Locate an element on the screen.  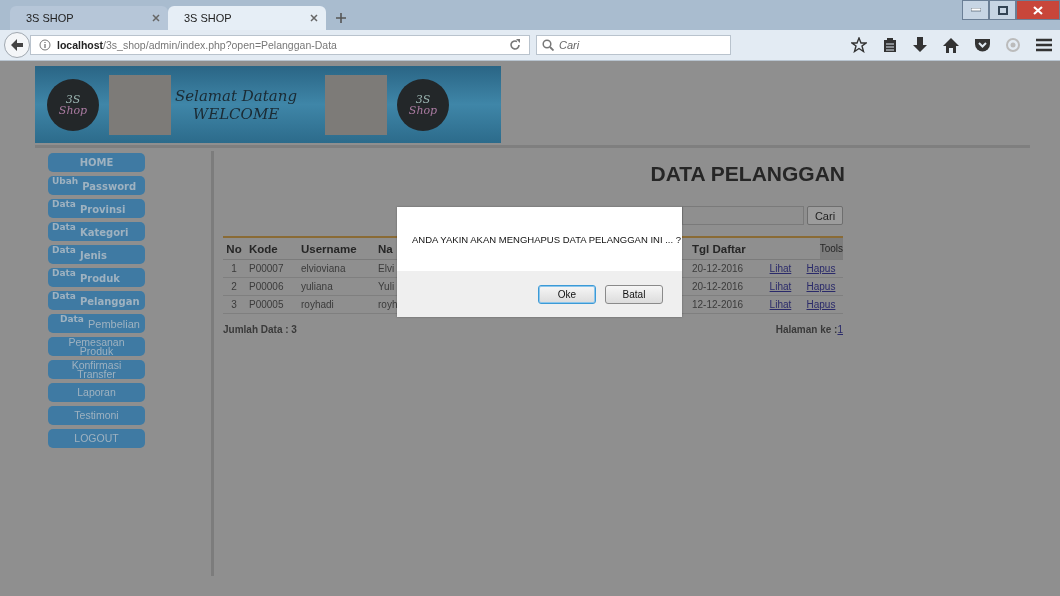
sidebar-menu-button: Testimoni is located at coordinates (96, 415).